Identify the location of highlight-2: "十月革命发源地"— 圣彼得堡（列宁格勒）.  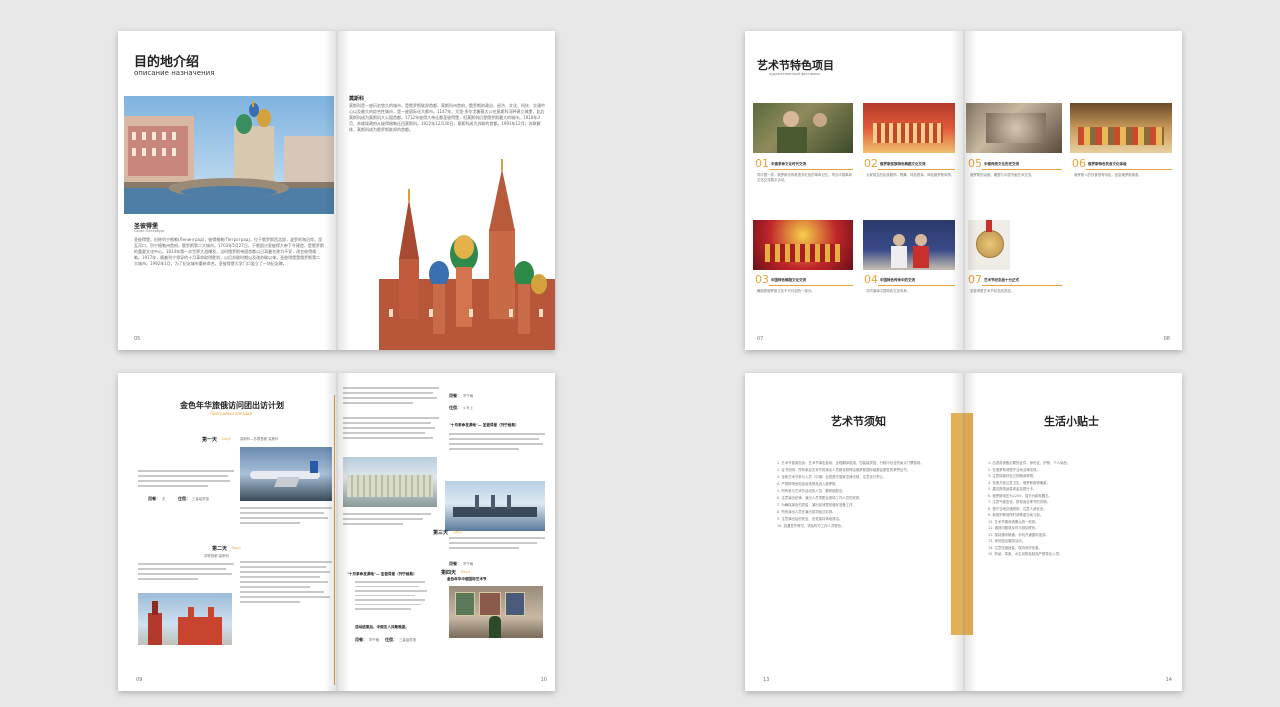
(382, 574).